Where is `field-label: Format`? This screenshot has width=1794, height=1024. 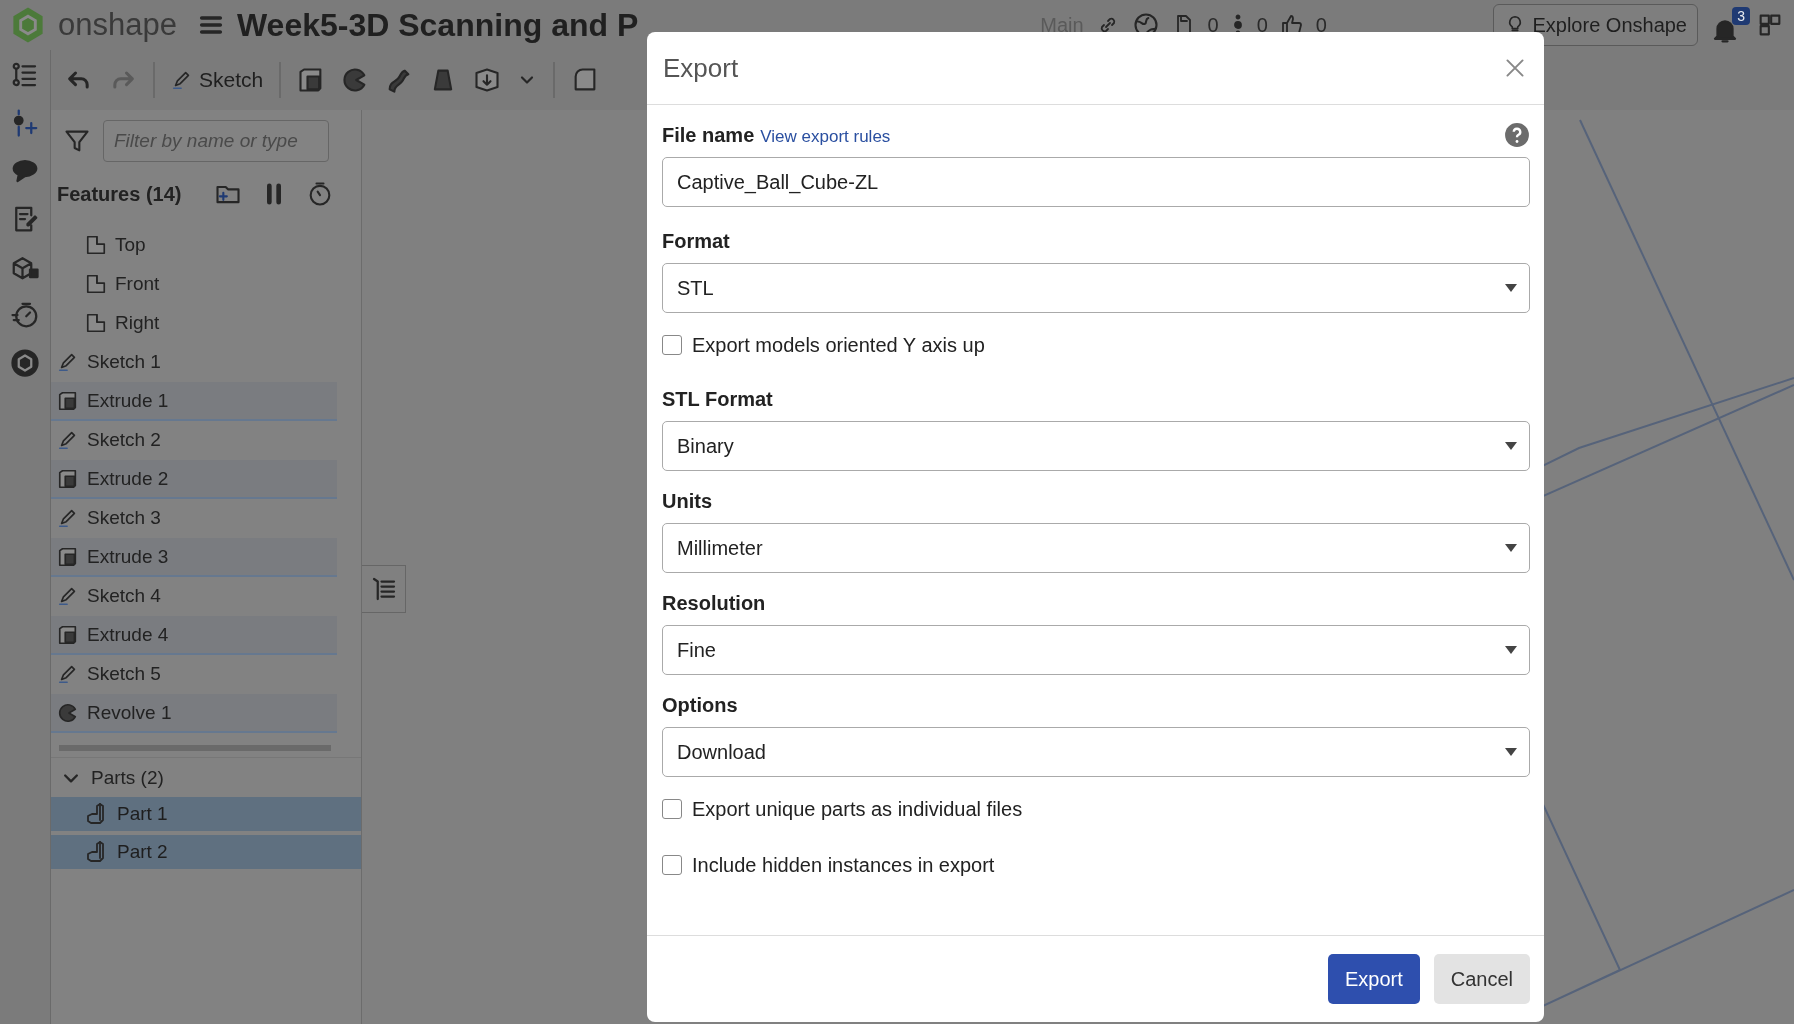
field-label: Format is located at coordinates (696, 241).